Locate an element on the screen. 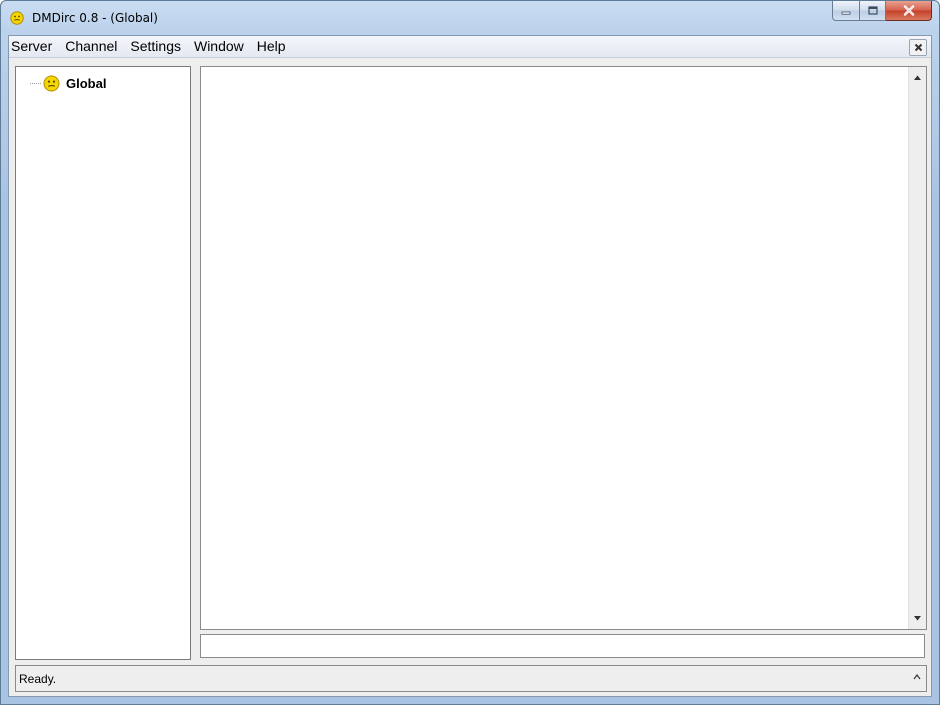 The image size is (940, 705). tree-connector is located at coordinates (35, 83).